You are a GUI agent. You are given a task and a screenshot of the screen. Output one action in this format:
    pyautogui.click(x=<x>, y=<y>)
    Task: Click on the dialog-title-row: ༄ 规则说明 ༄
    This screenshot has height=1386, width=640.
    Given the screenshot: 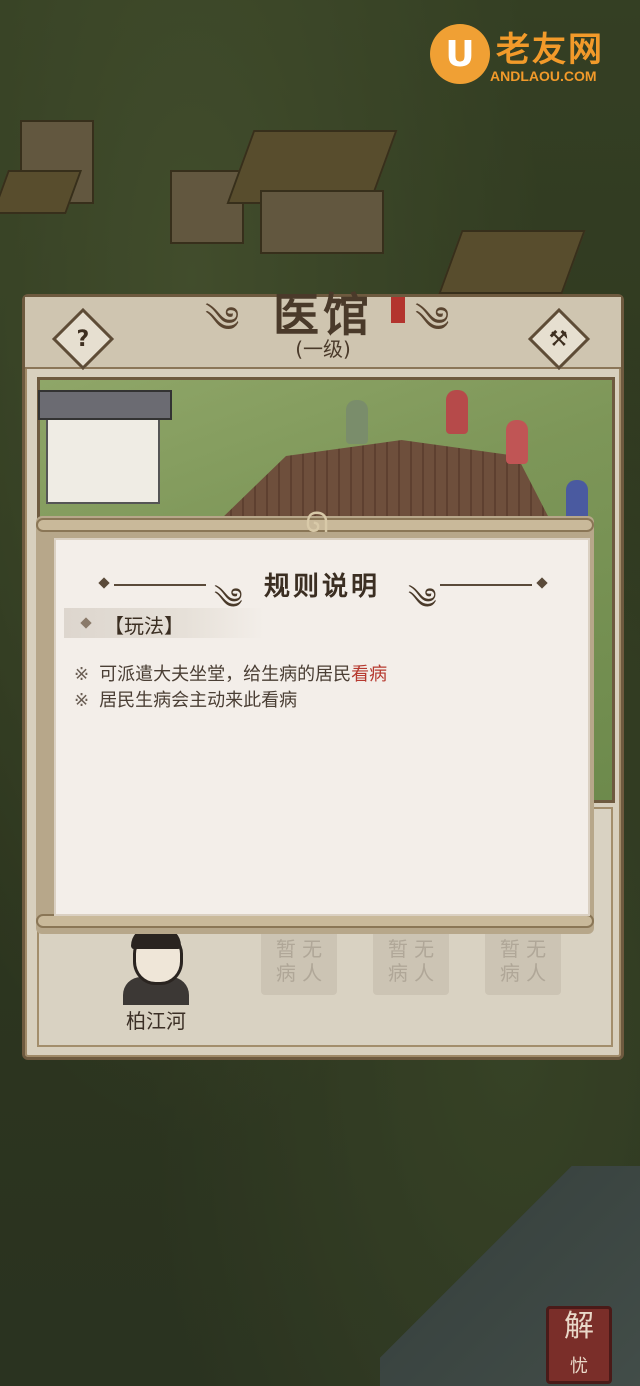 What is the action you would take?
    pyautogui.click(x=322, y=590)
    